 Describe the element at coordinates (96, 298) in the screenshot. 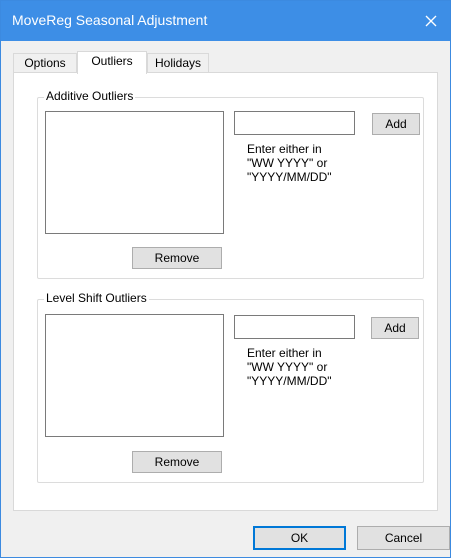

I see `level-shift-outliers-label: Level Shift Outliers` at that location.